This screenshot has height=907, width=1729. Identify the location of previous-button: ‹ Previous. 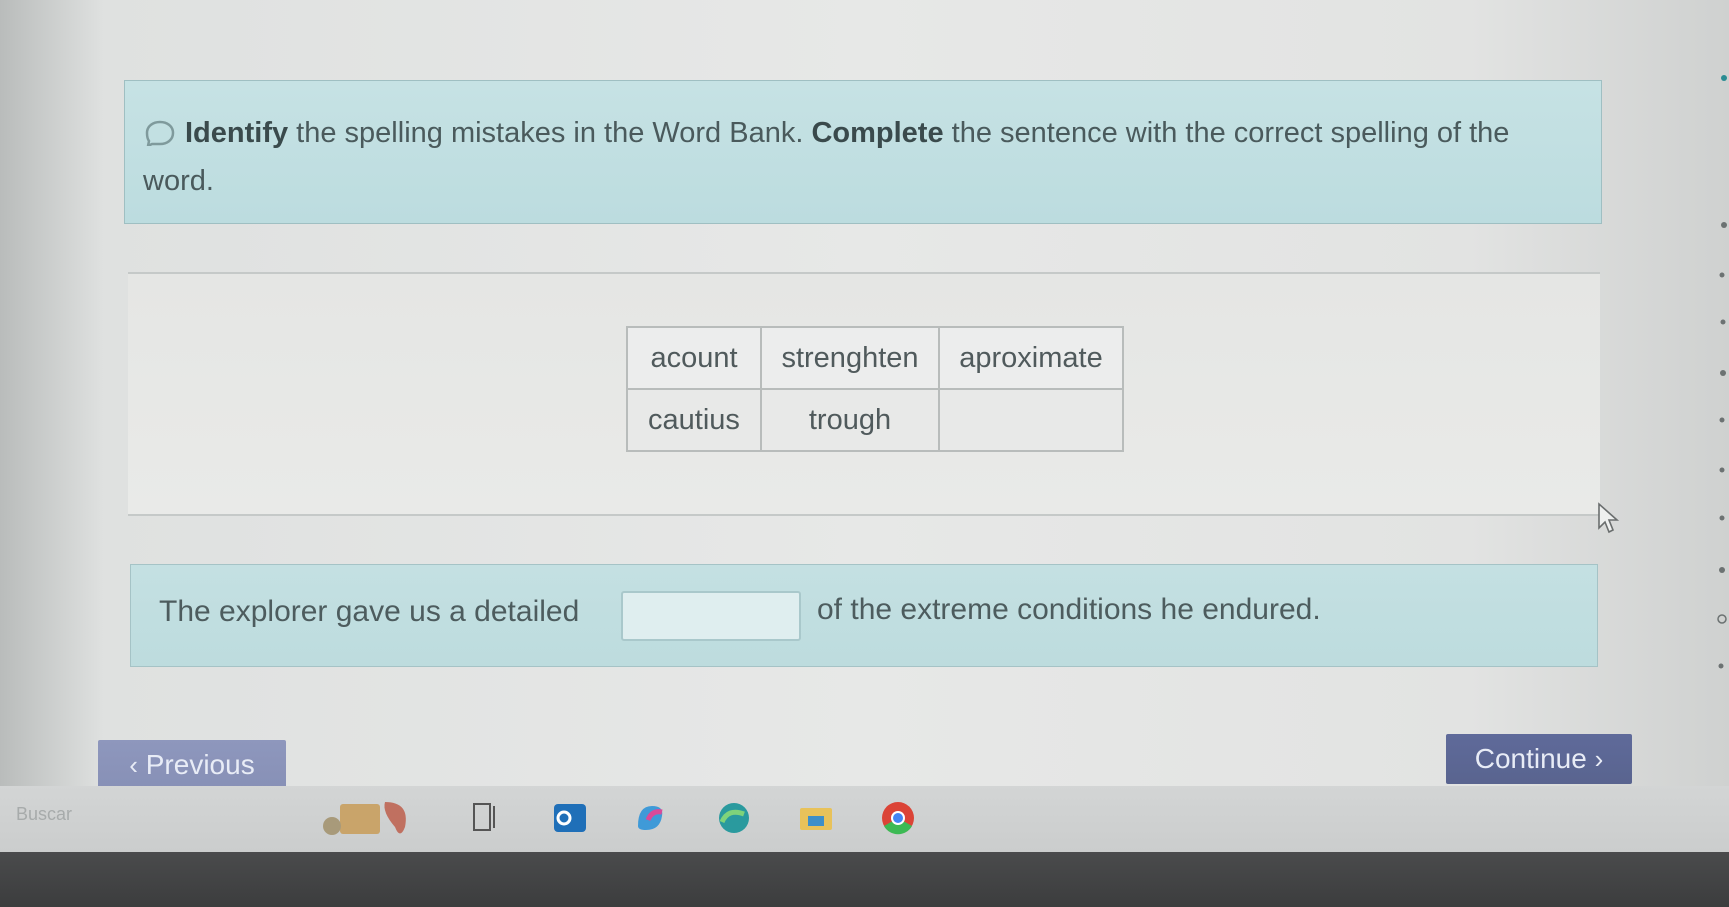
(192, 765).